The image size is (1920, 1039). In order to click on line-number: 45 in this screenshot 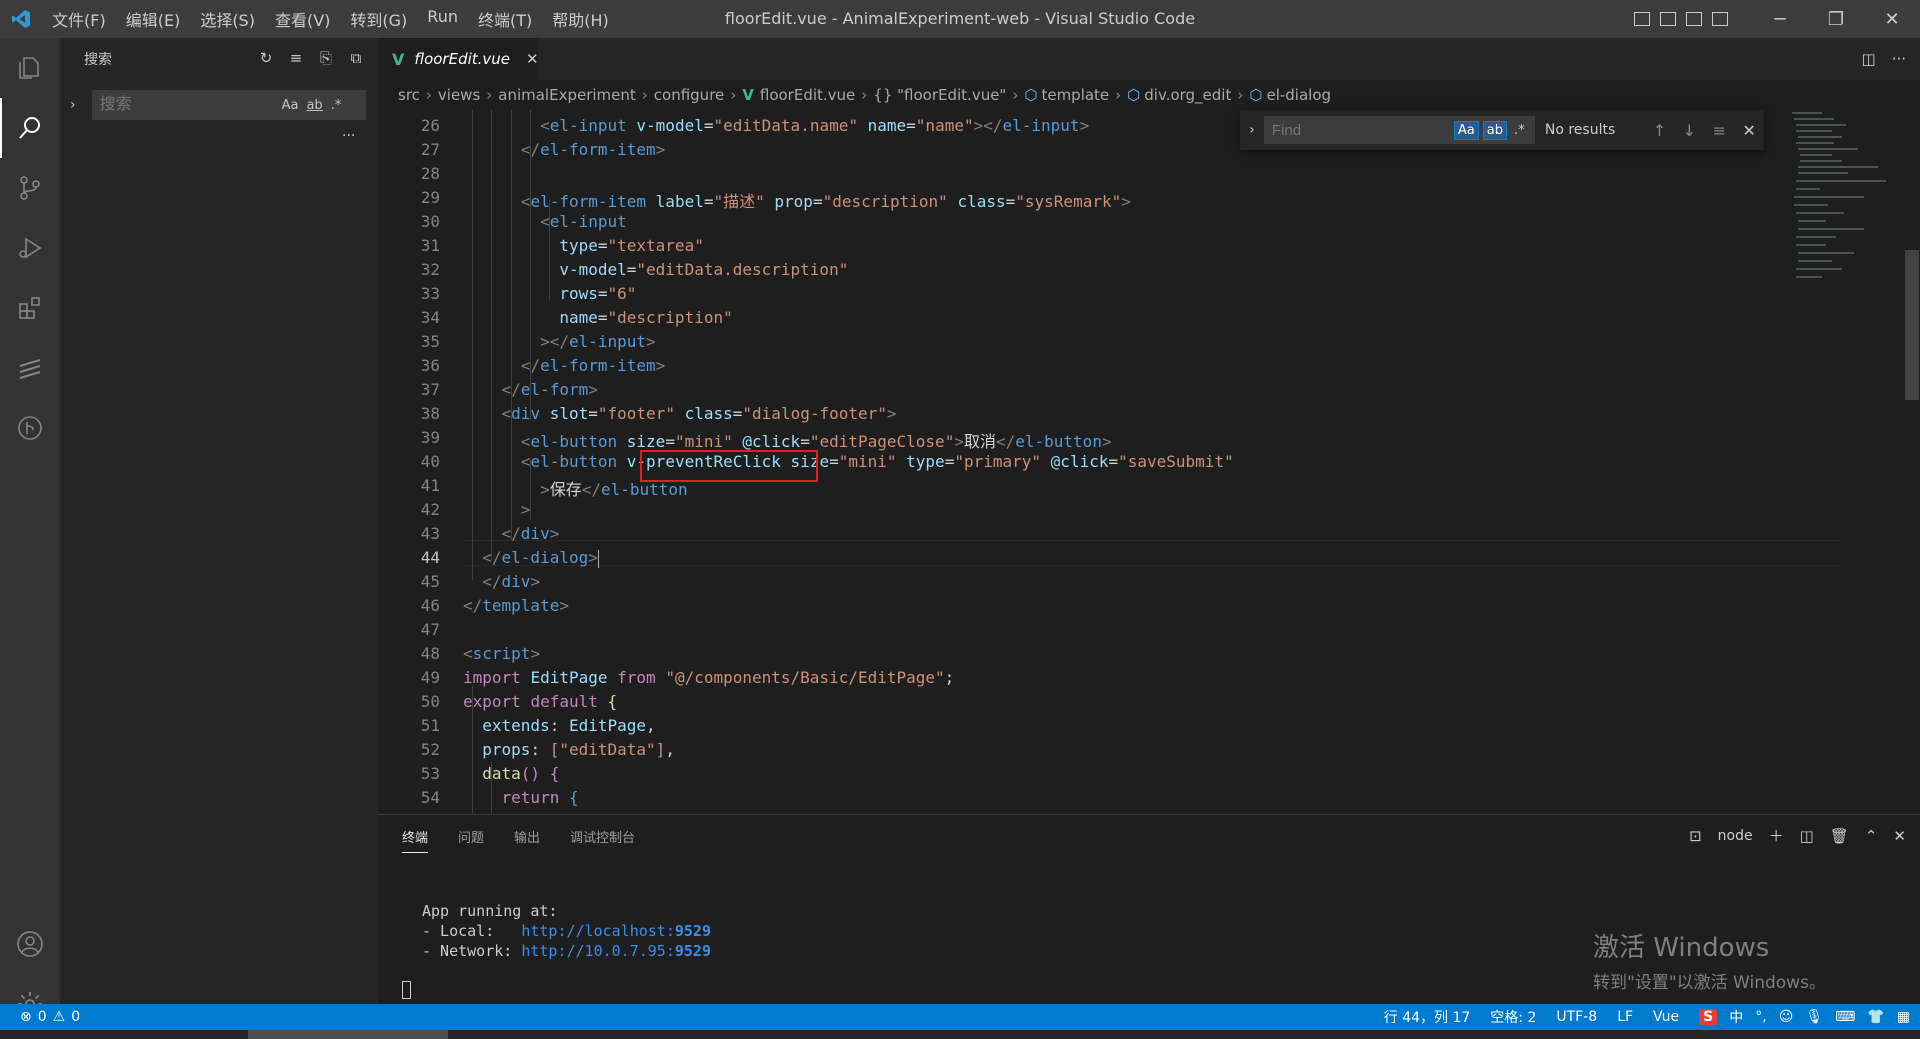, I will do `click(430, 581)`.